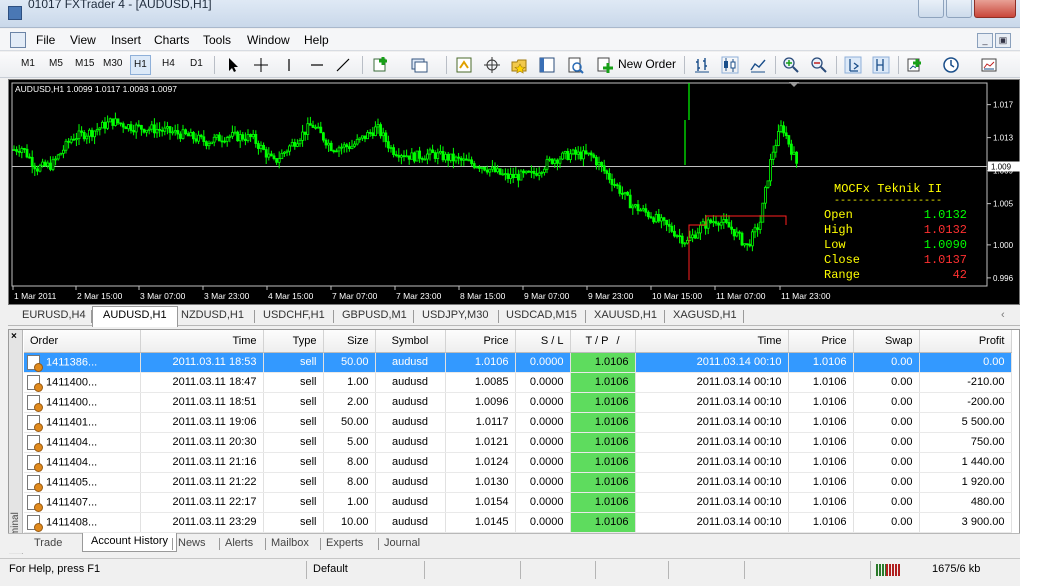  I want to click on navigator-icon, so click(519, 65).